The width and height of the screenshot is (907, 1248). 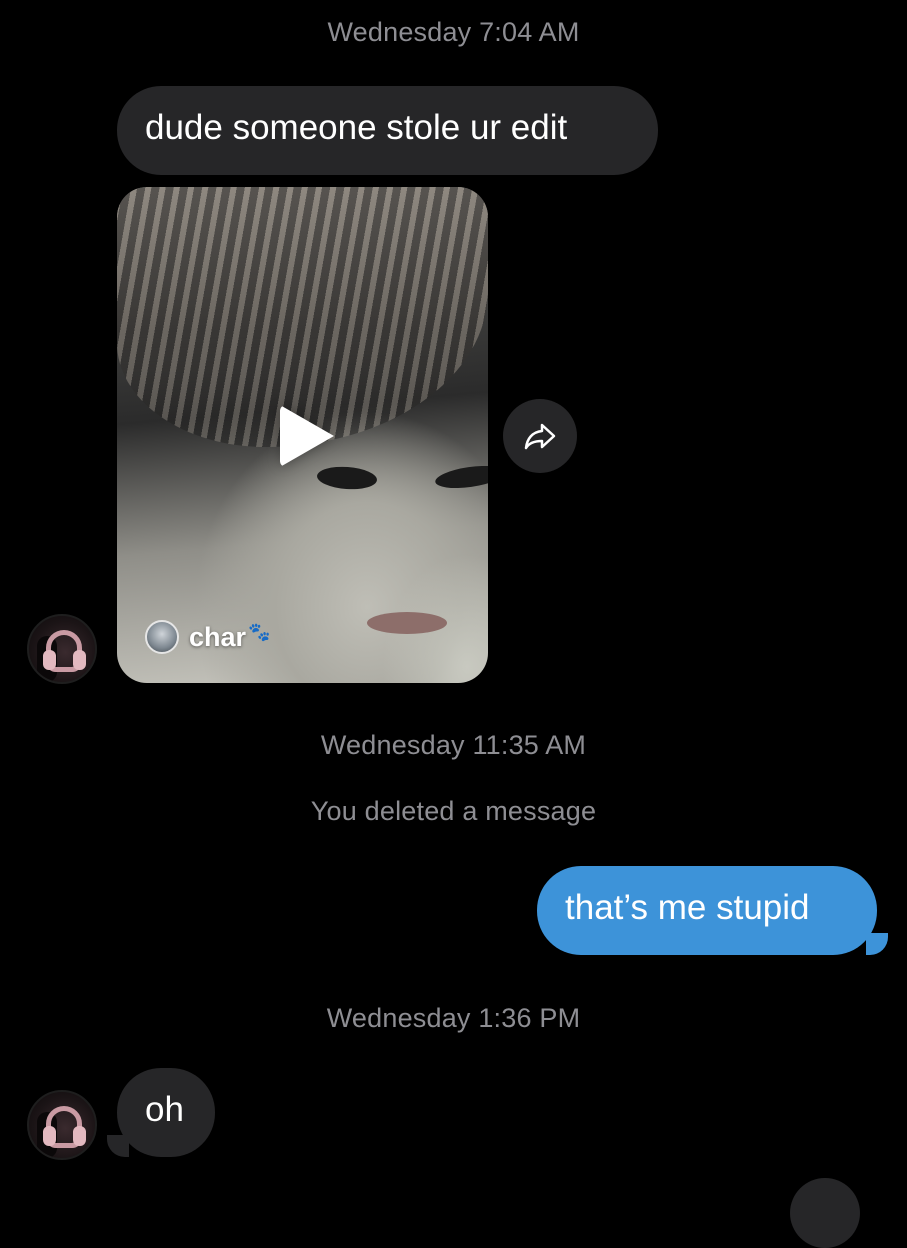 I want to click on deleted-message-notice: You deleted a message, so click(x=453, y=811).